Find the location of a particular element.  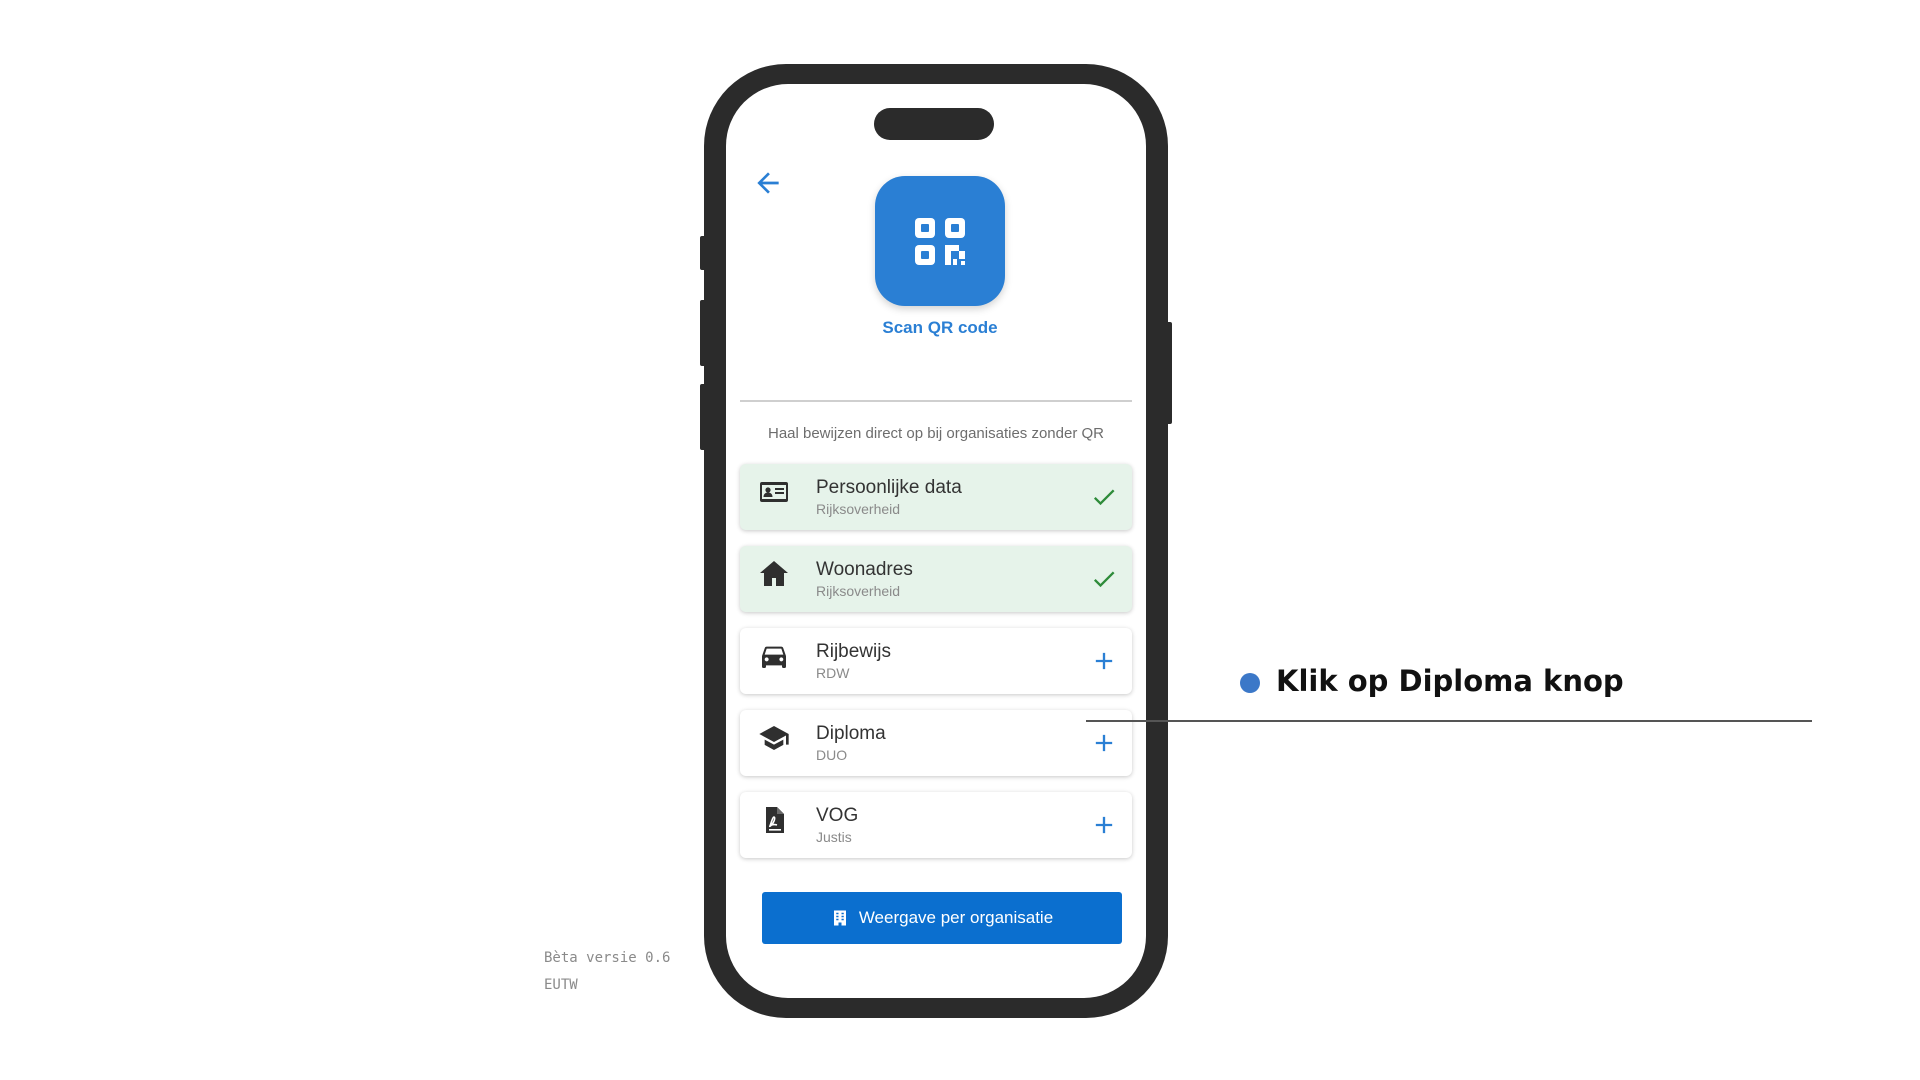

scan-qr-button is located at coordinates (940, 241).